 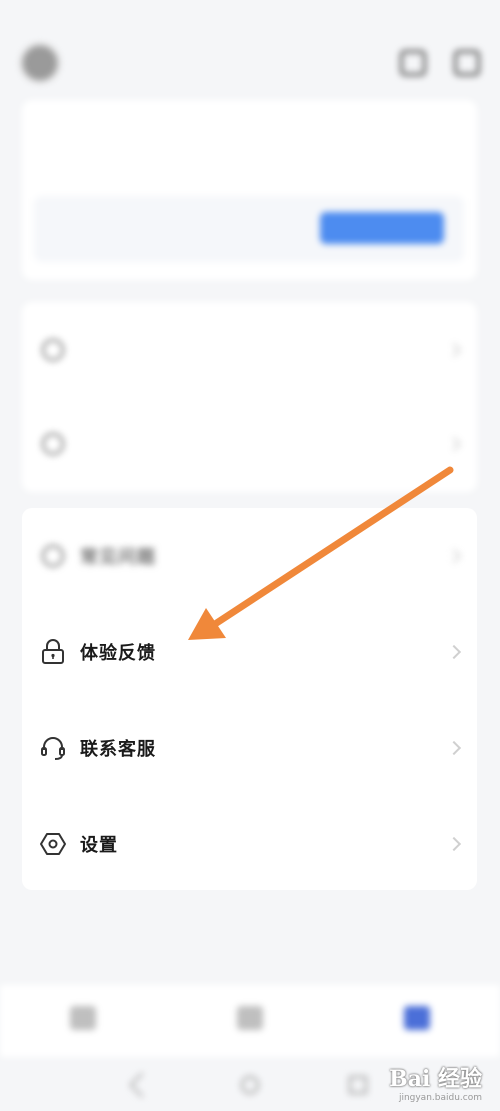 I want to click on nav-item-home, so click(x=83, y=1021).